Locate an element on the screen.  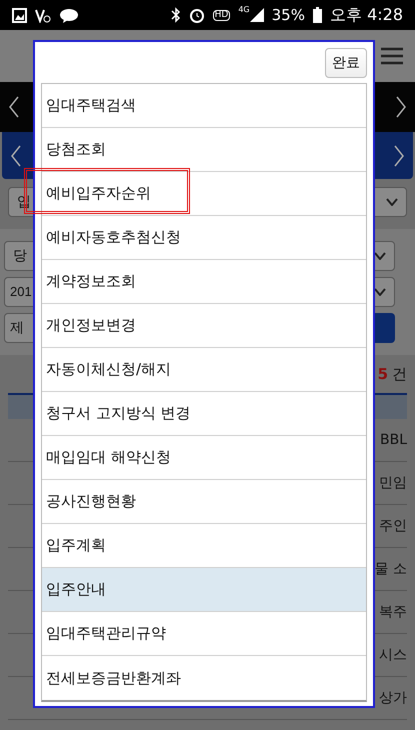
battery-percent: 35% is located at coordinates (288, 15).